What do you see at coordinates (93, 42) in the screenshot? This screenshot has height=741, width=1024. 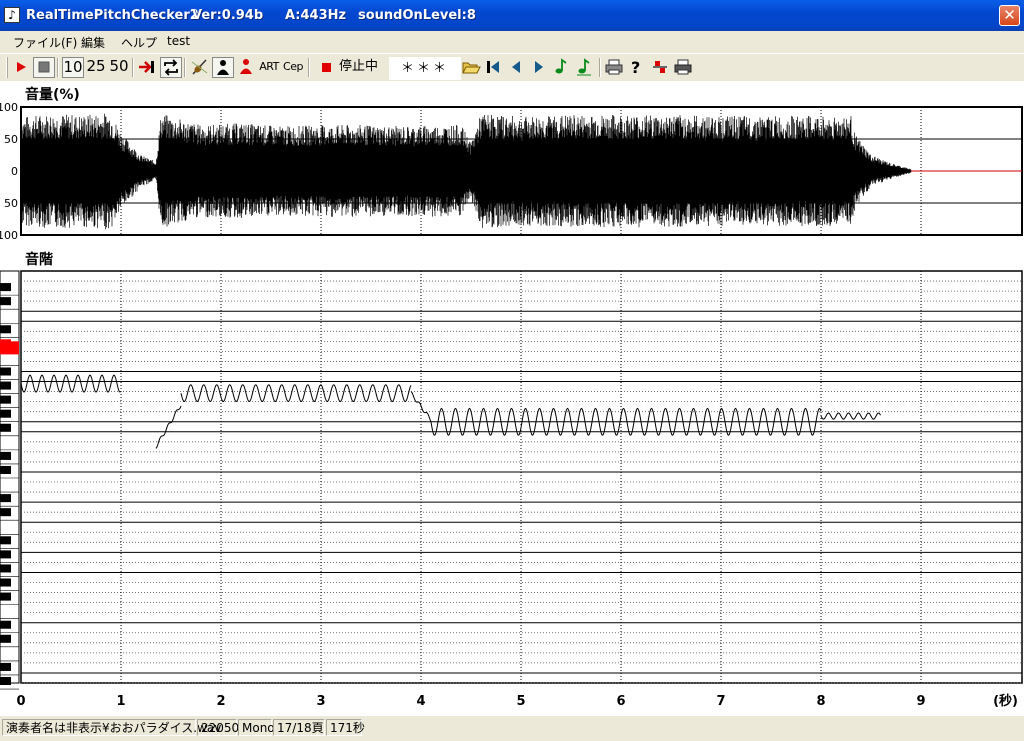 I see `menu-edit: 編集` at bounding box center [93, 42].